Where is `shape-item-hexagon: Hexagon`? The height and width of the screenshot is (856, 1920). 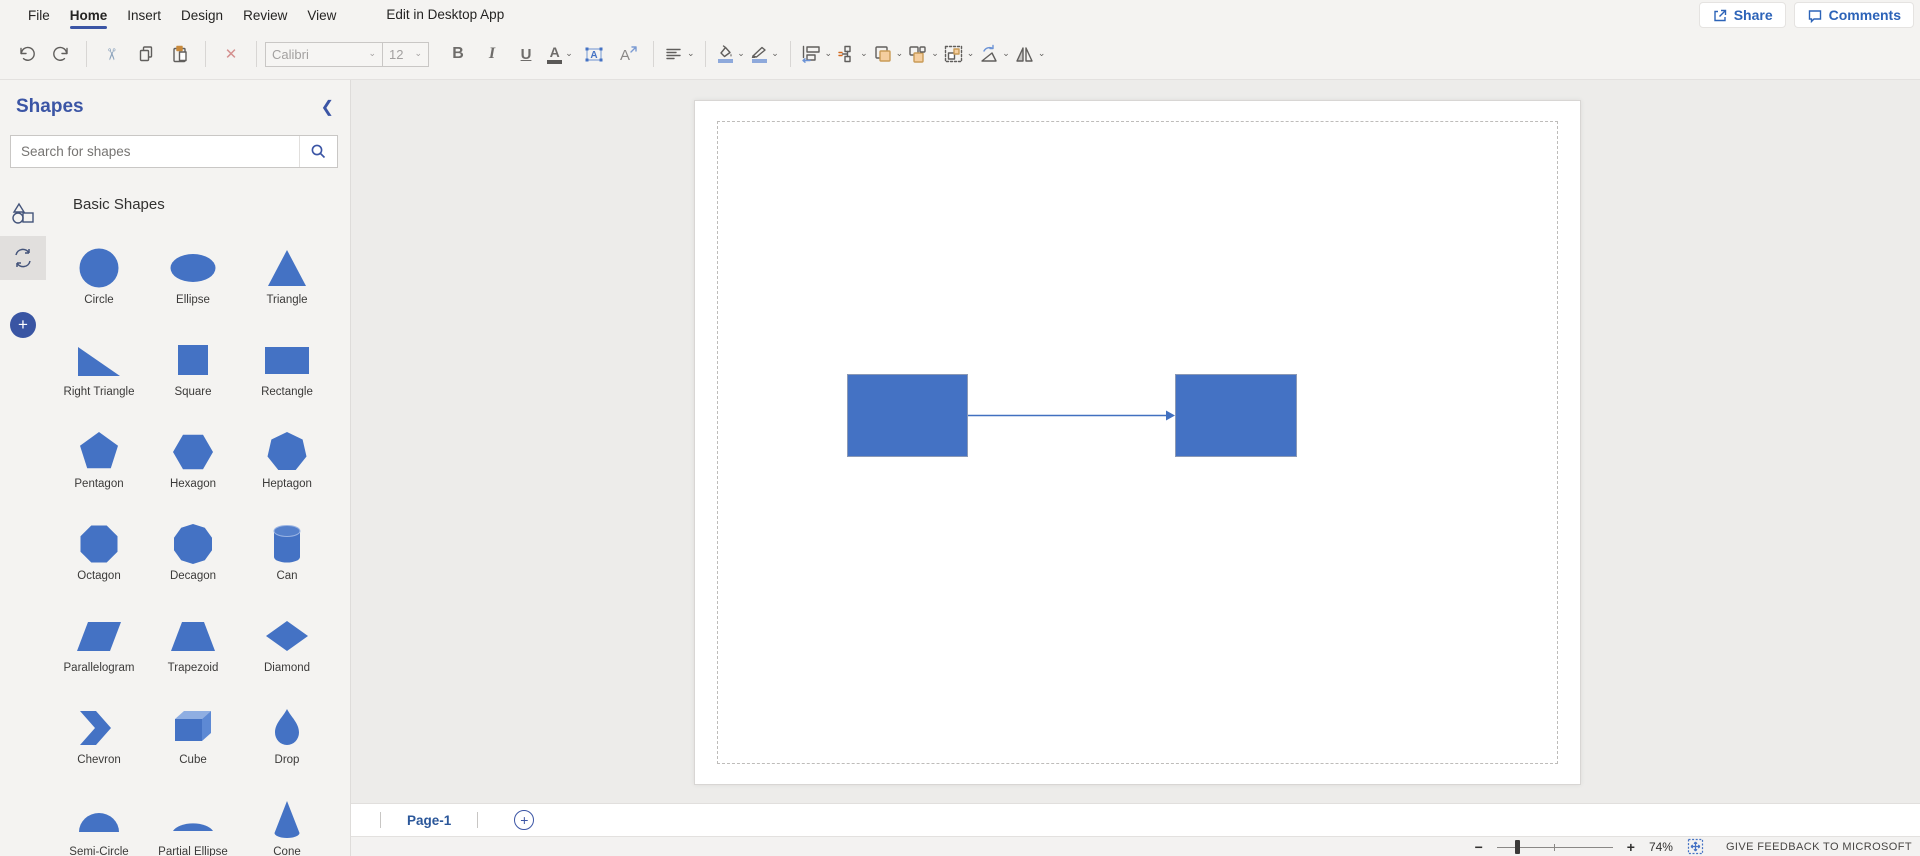
shape-item-hexagon: Hexagon is located at coordinates (193, 466).